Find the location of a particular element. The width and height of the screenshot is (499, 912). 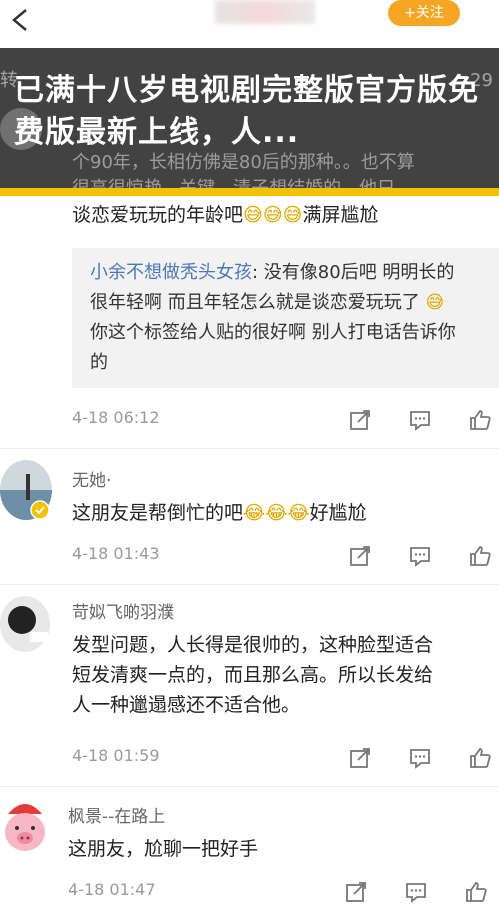

pig-avatar-icon is located at coordinates (25, 827).